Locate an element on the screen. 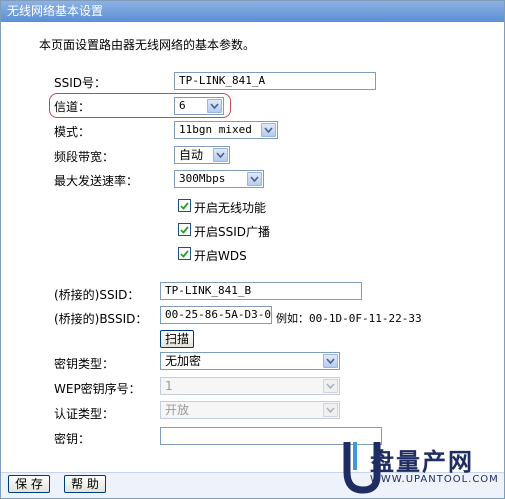 The width and height of the screenshot is (505, 499). page-title: 无线网络基本设置 is located at coordinates (252, 11).